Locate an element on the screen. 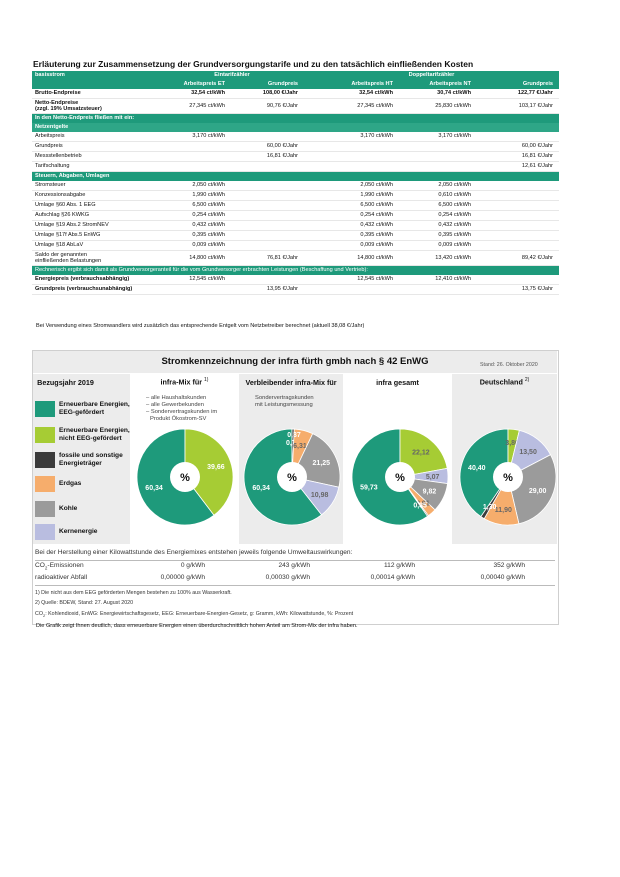 The height and width of the screenshot is (877, 620). pie-value-label: 1,30 is located at coordinates (490, 507).